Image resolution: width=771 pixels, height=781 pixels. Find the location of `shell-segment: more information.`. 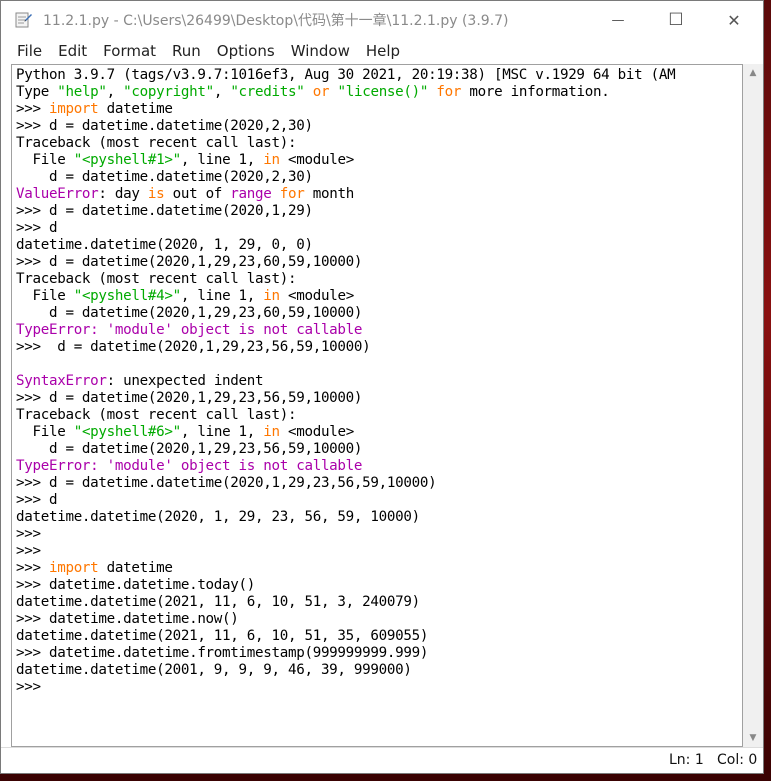

shell-segment: more information. is located at coordinates (535, 92).